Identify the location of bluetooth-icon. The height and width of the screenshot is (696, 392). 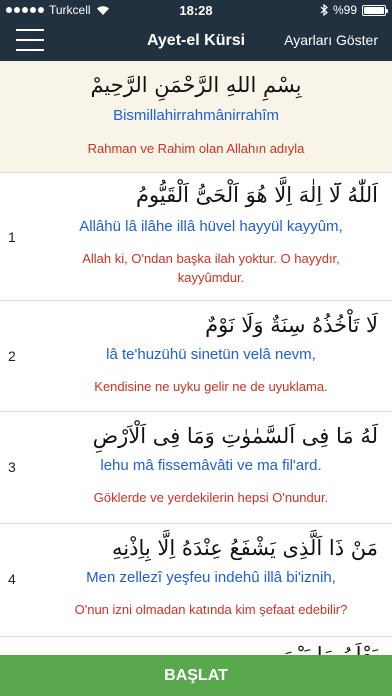
(324, 10).